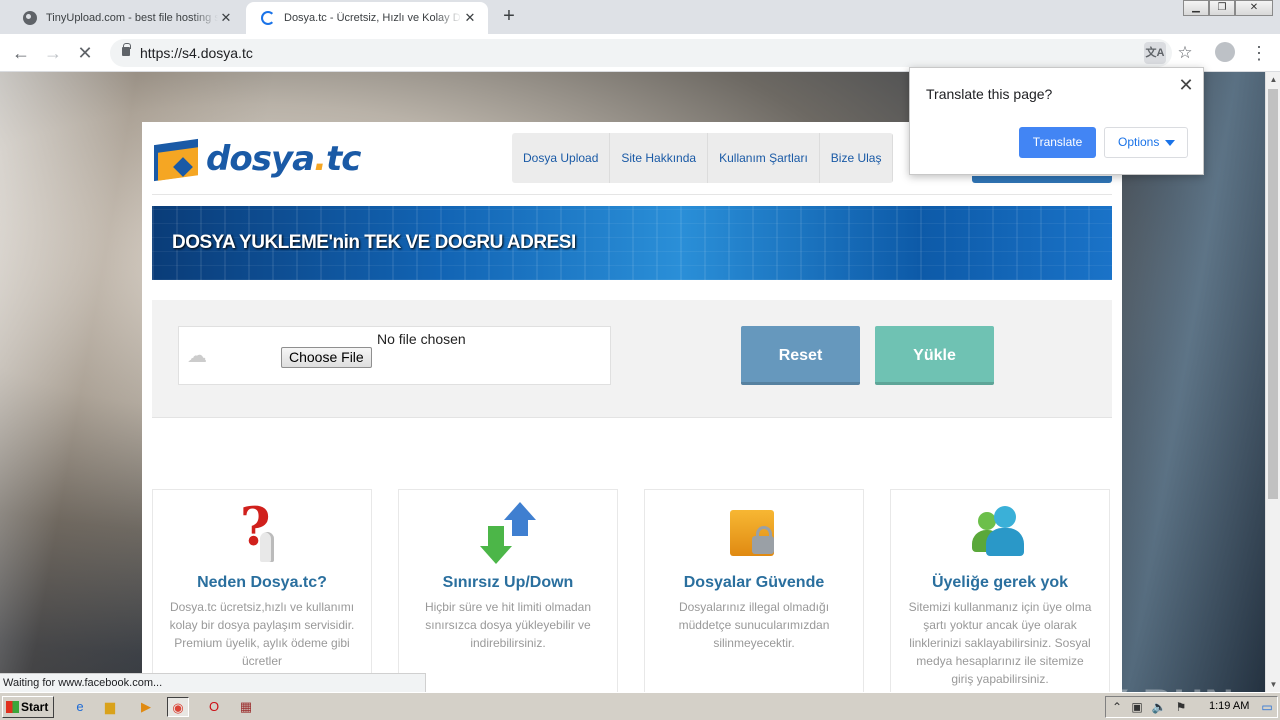  What do you see at coordinates (989, 94) in the screenshot?
I see `translate-question: Translate this page?` at bounding box center [989, 94].